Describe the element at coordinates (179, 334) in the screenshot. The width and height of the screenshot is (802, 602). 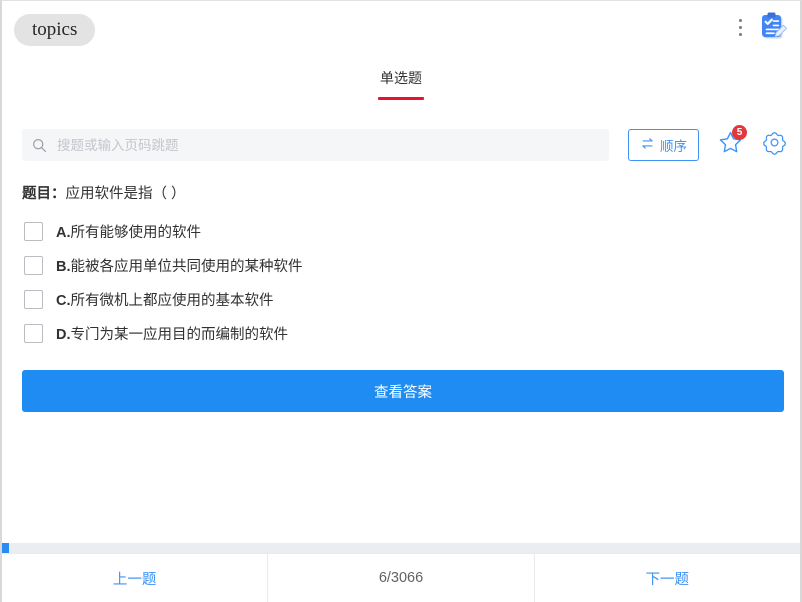
I see `option-d-text: 专门为某一应用目的而编制的软件` at that location.